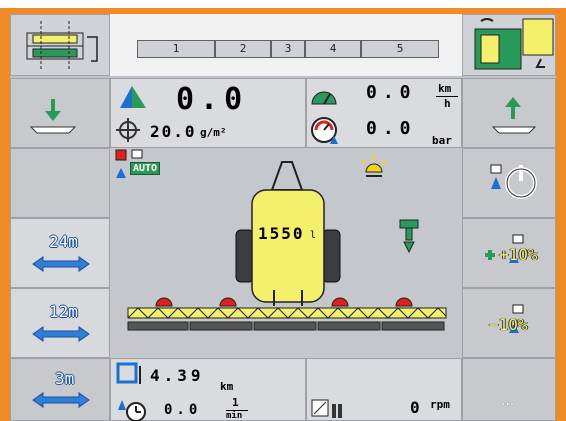  Describe the element at coordinates (518, 254) in the screenshot. I see `rate-plus-label: +10%` at that location.